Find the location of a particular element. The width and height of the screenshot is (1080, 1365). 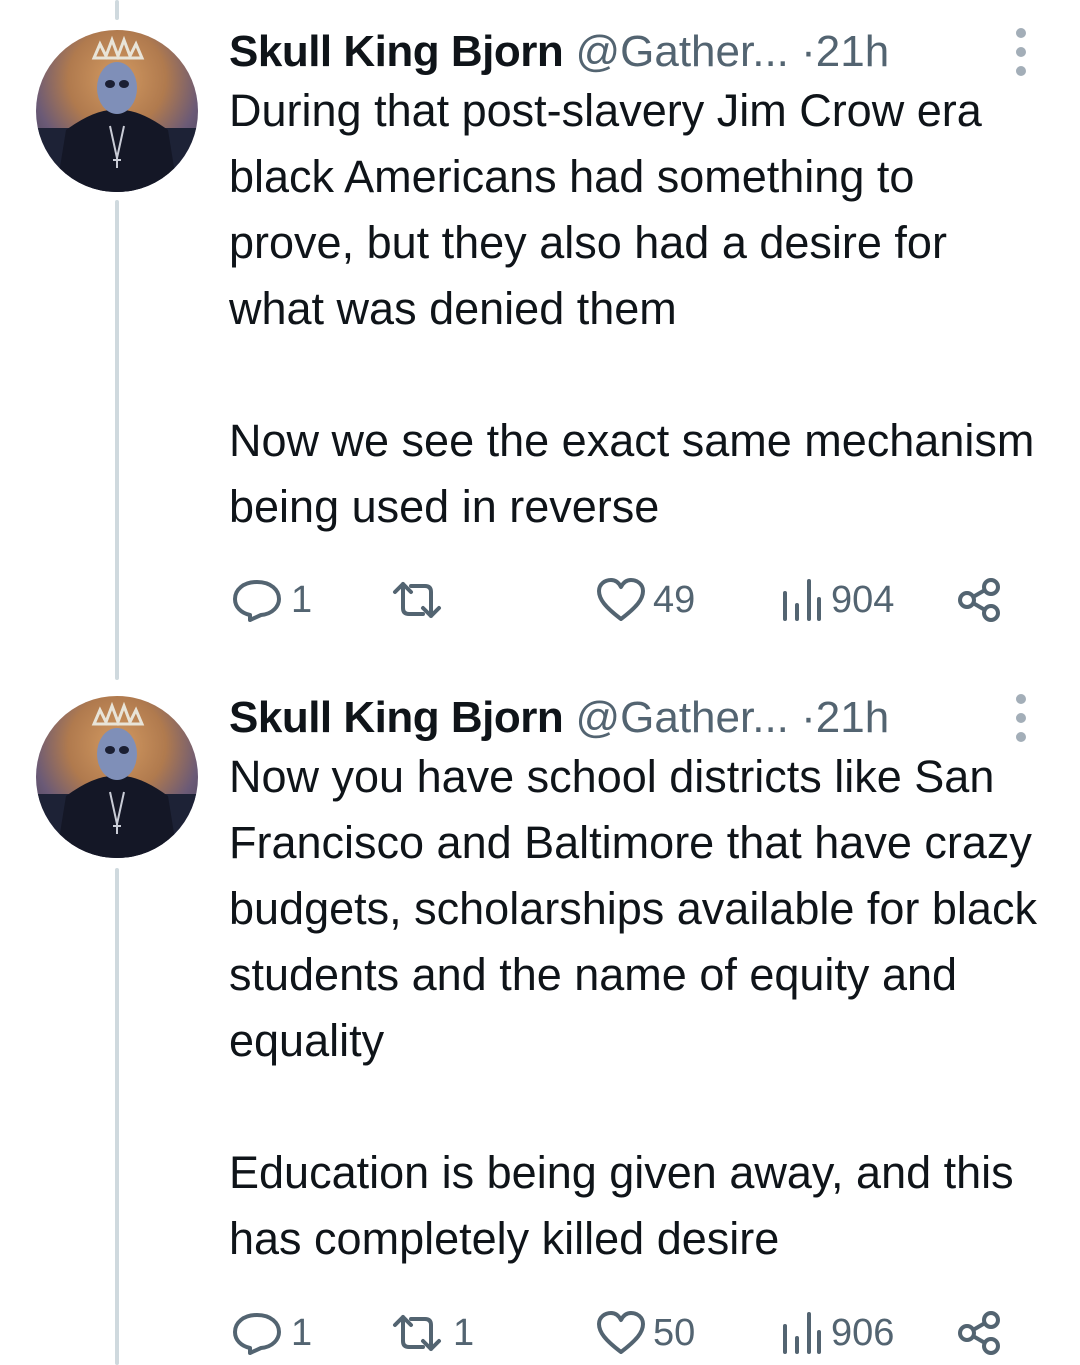

views-button: 906 is located at coordinates (835, 1333).